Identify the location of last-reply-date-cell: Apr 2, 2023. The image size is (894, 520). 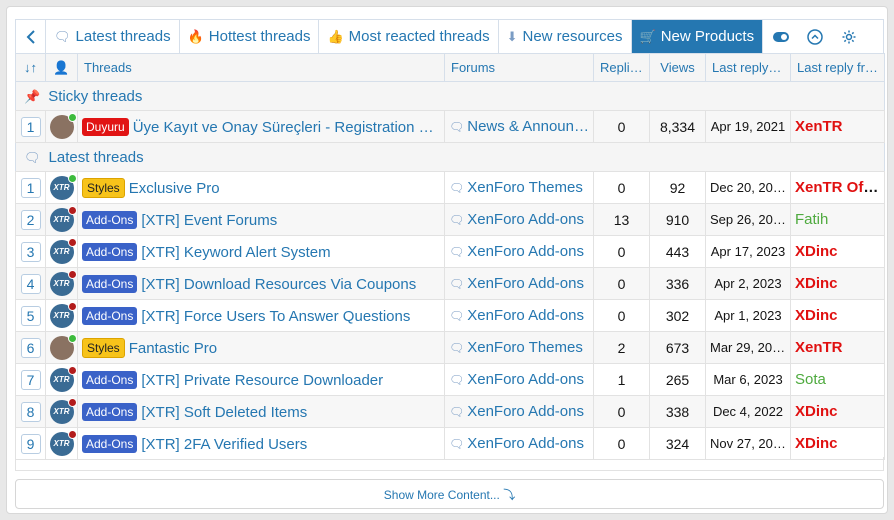
(748, 283).